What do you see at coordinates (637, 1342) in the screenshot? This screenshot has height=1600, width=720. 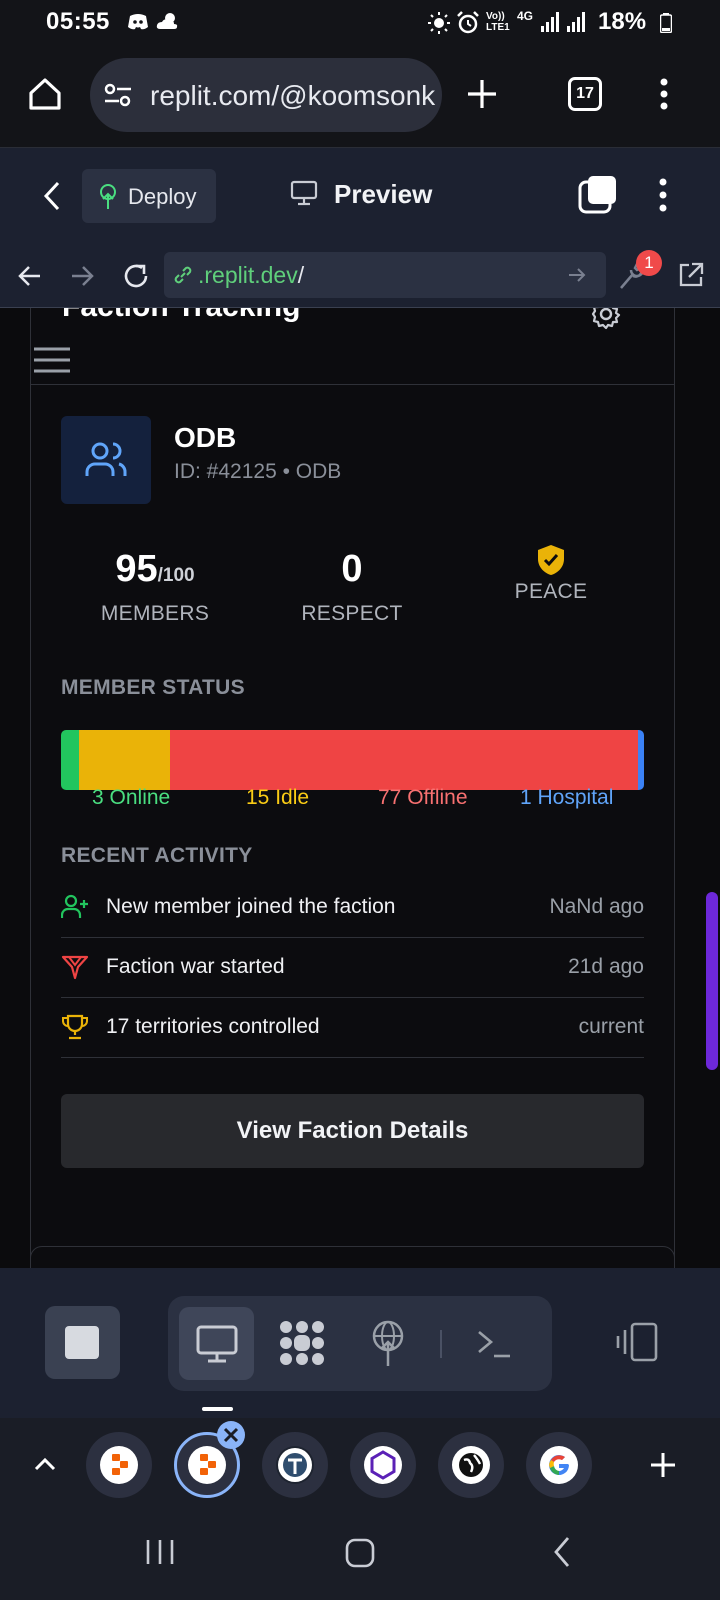 I see `device-toggle-icon` at bounding box center [637, 1342].